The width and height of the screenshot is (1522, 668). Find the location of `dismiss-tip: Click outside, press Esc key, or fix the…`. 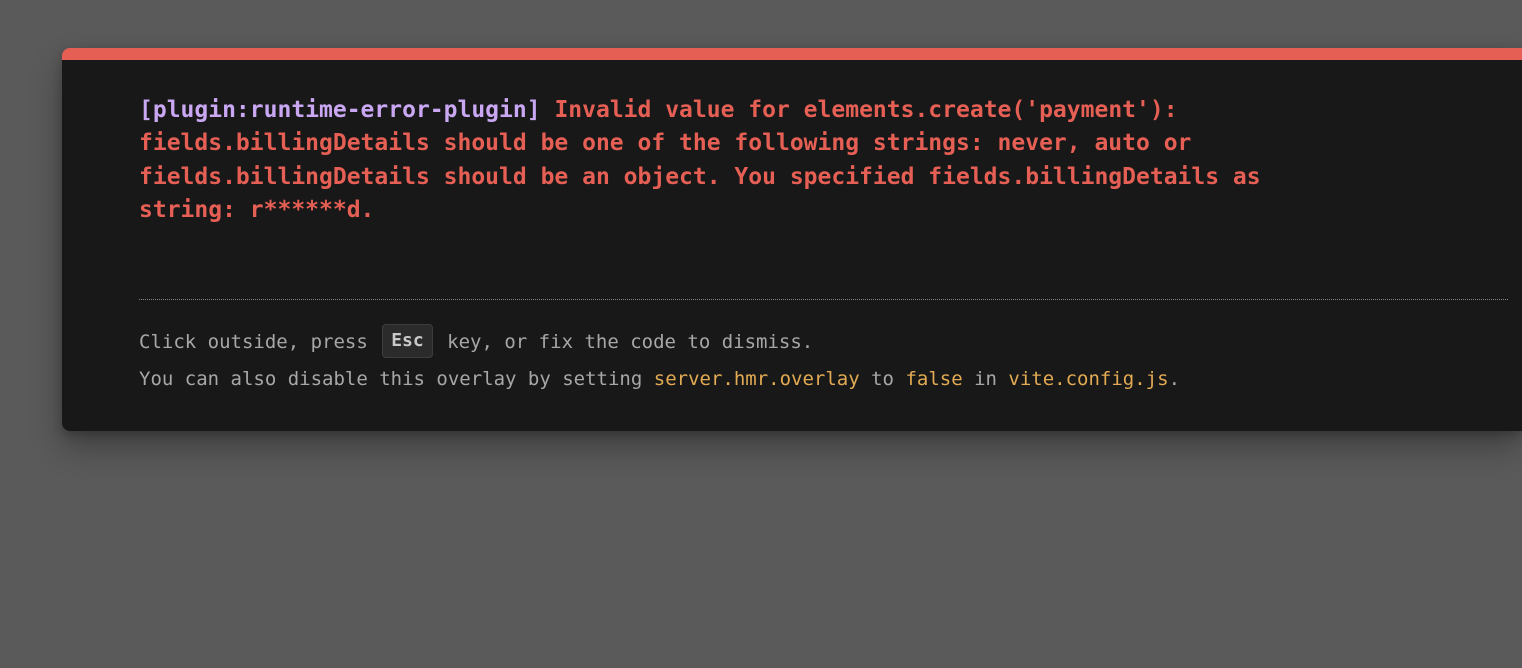

dismiss-tip: Click outside, press Esc key, or fix the… is located at coordinates (809, 360).